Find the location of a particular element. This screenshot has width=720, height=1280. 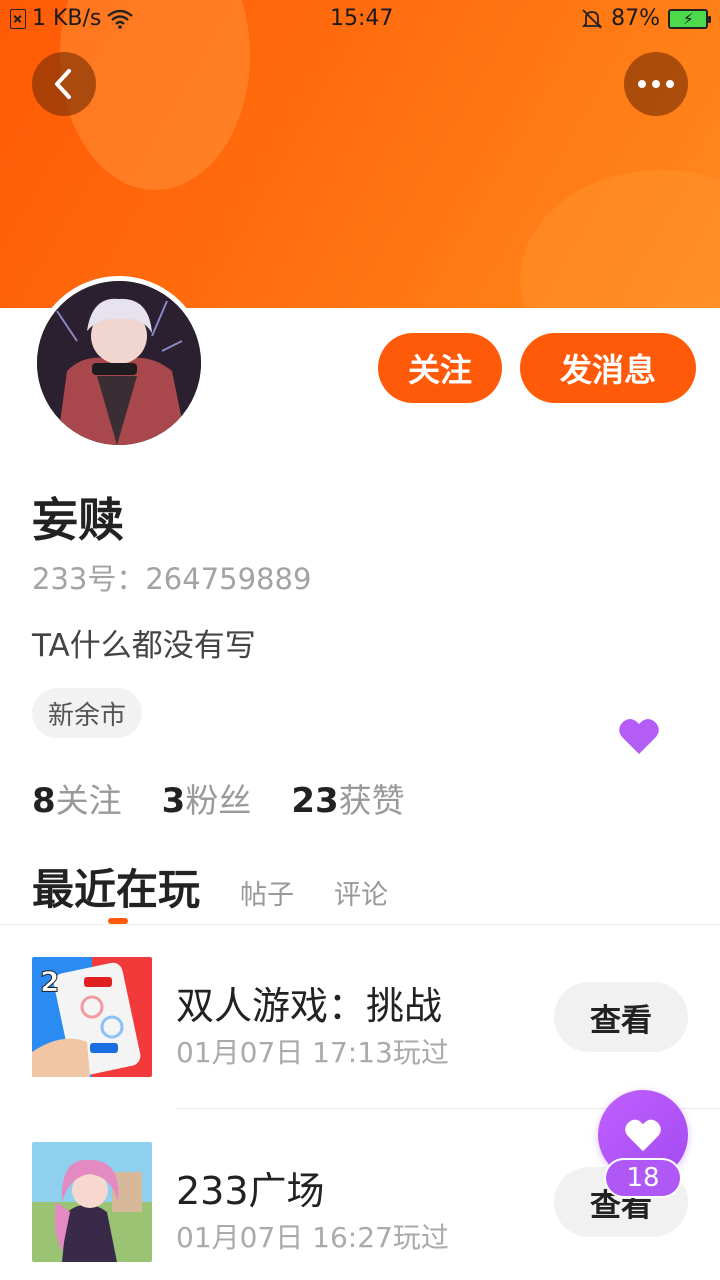

stat-followers: 3 粉丝 is located at coordinates (207, 798).